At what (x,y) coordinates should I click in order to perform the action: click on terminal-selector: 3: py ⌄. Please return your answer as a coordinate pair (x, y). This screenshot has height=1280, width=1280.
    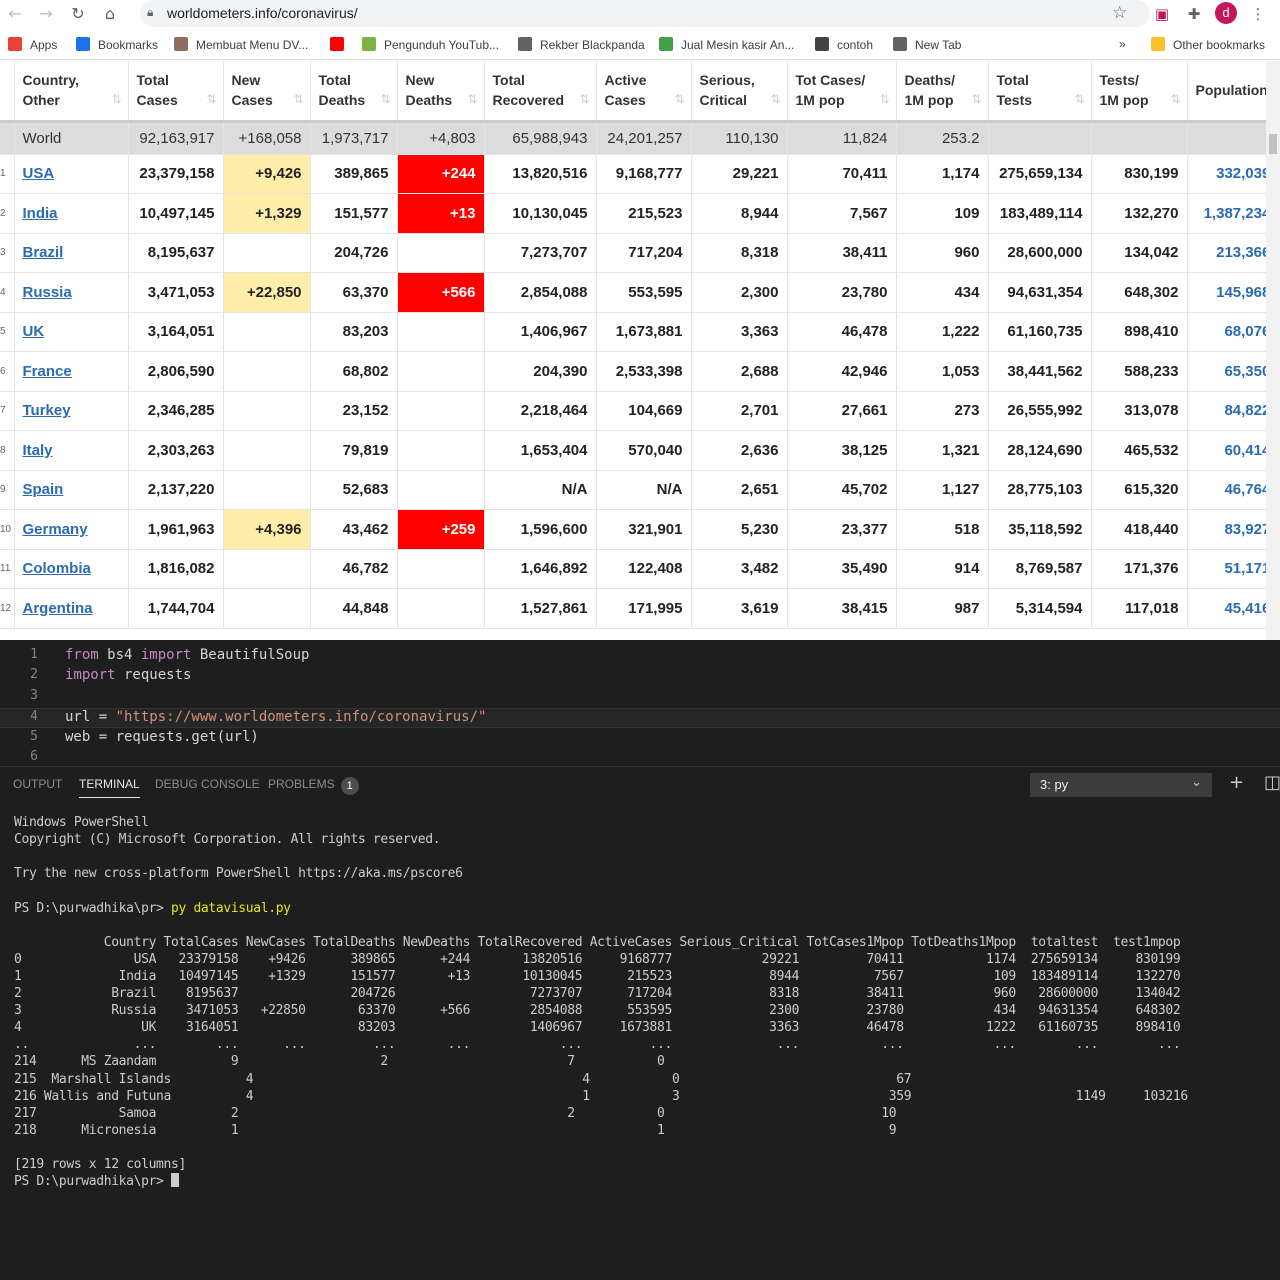
    Looking at the image, I should click on (1121, 785).